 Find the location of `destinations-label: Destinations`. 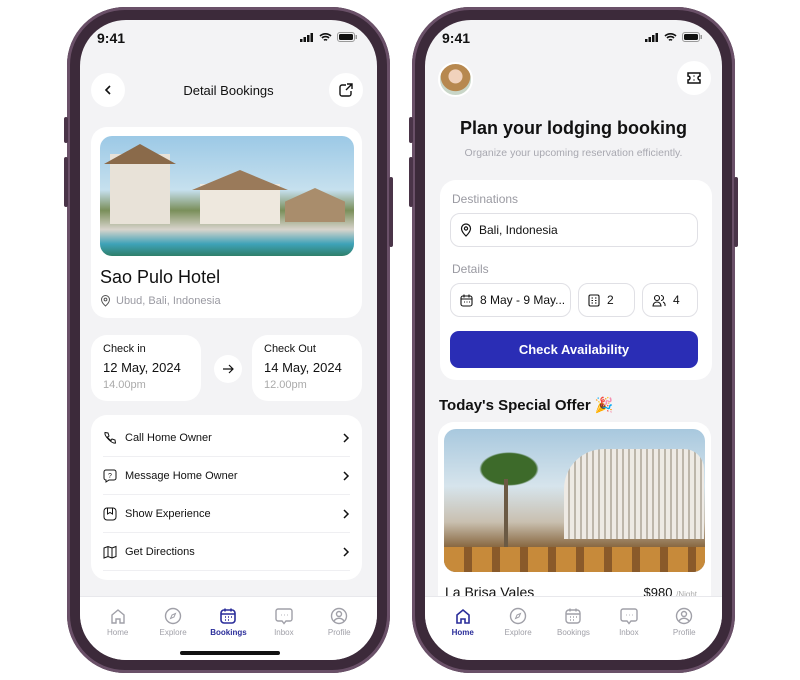

destinations-label: Destinations is located at coordinates (485, 199).